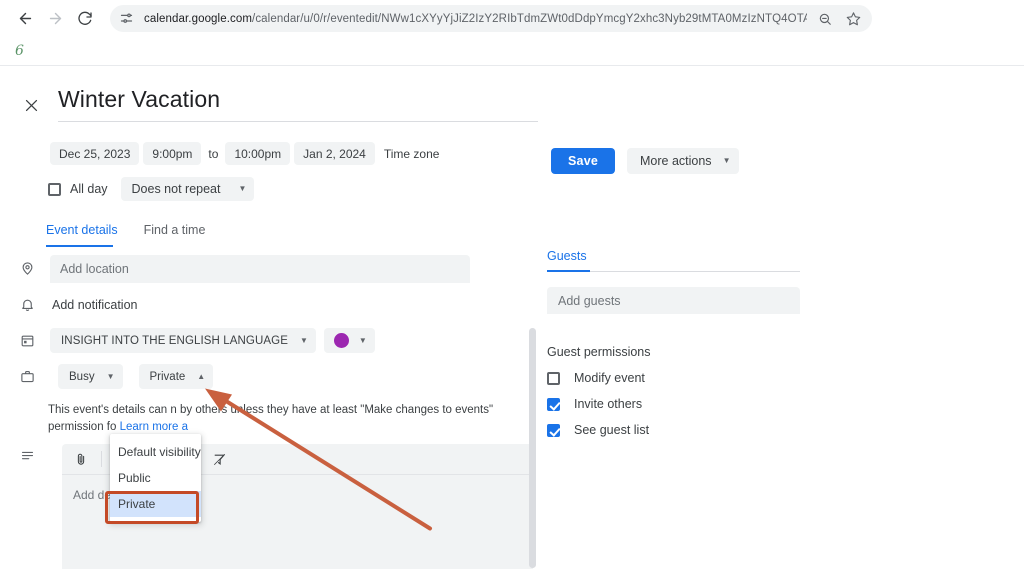 The width and height of the screenshot is (1024, 569). Describe the element at coordinates (676, 161) in the screenshot. I see `more-actions-label: More actions` at that location.